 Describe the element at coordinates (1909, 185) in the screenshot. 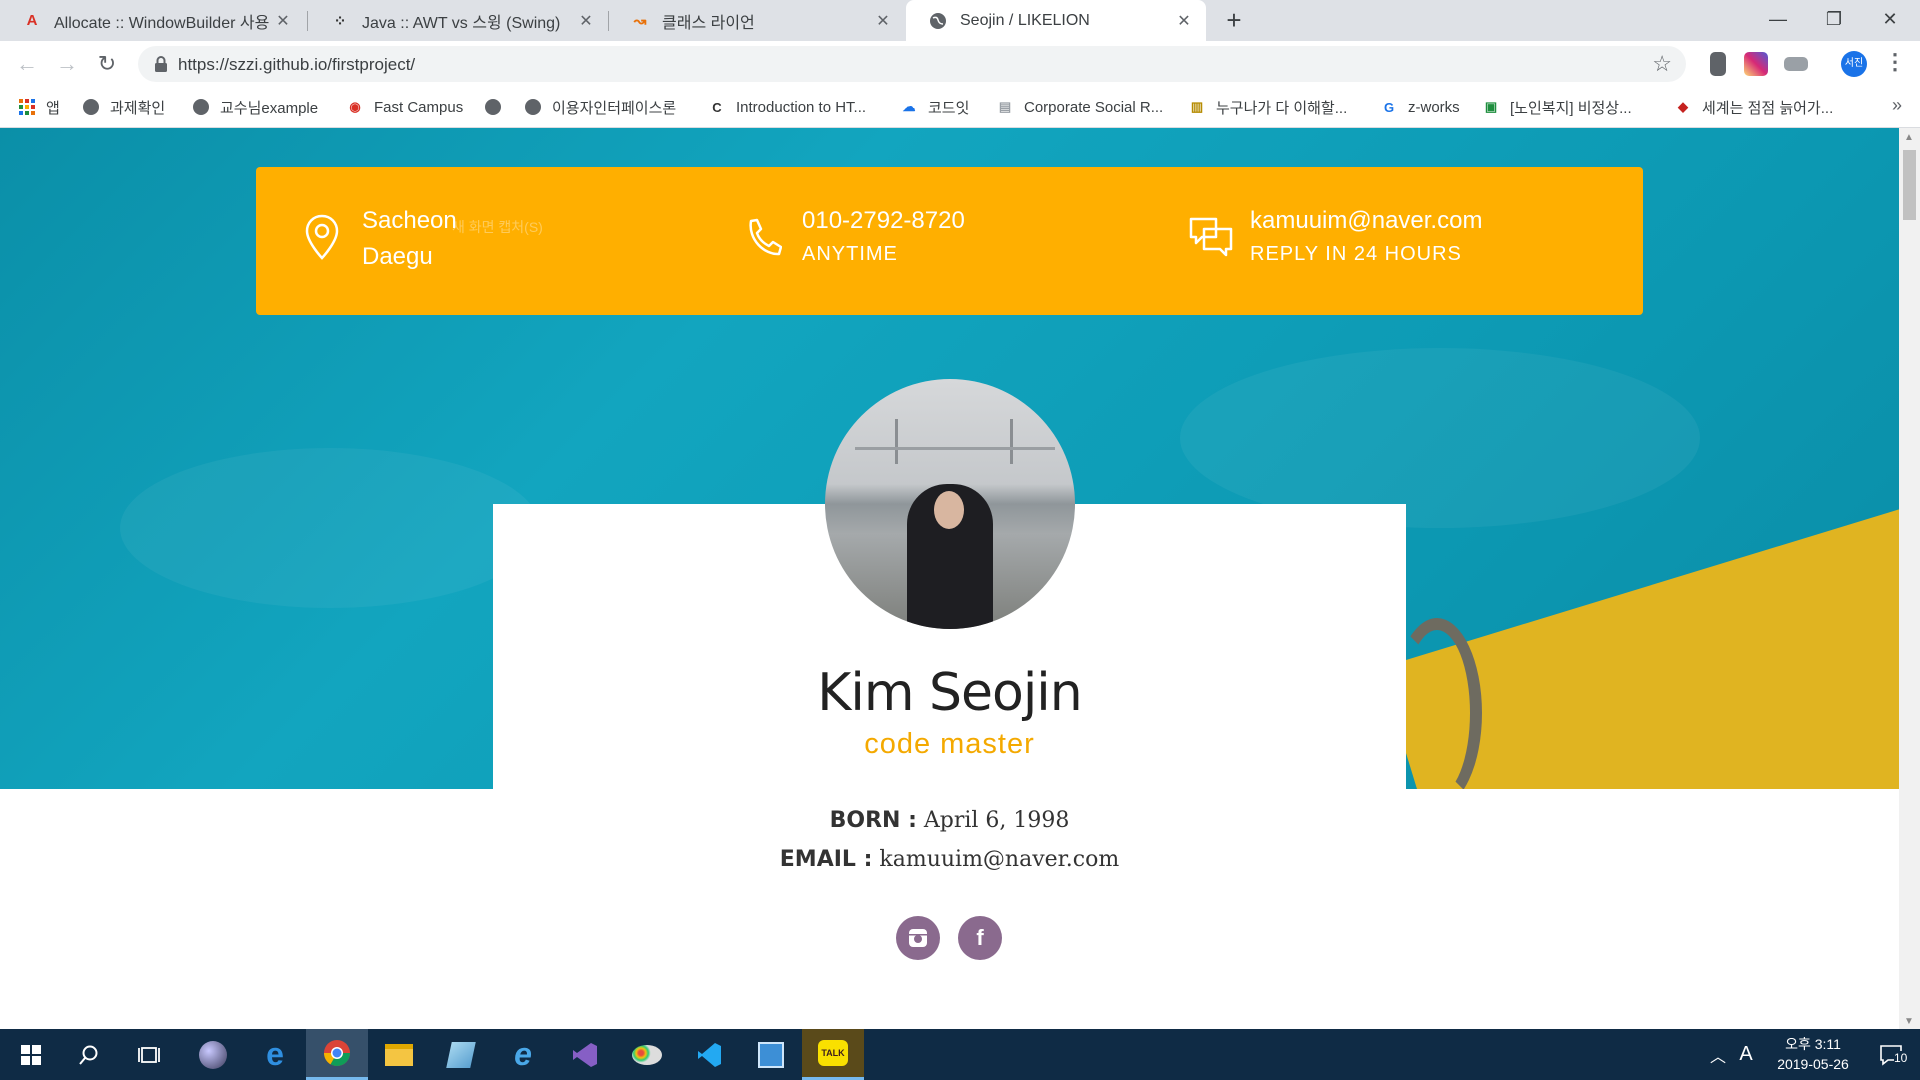

I see `scrollbar-thumb` at that location.